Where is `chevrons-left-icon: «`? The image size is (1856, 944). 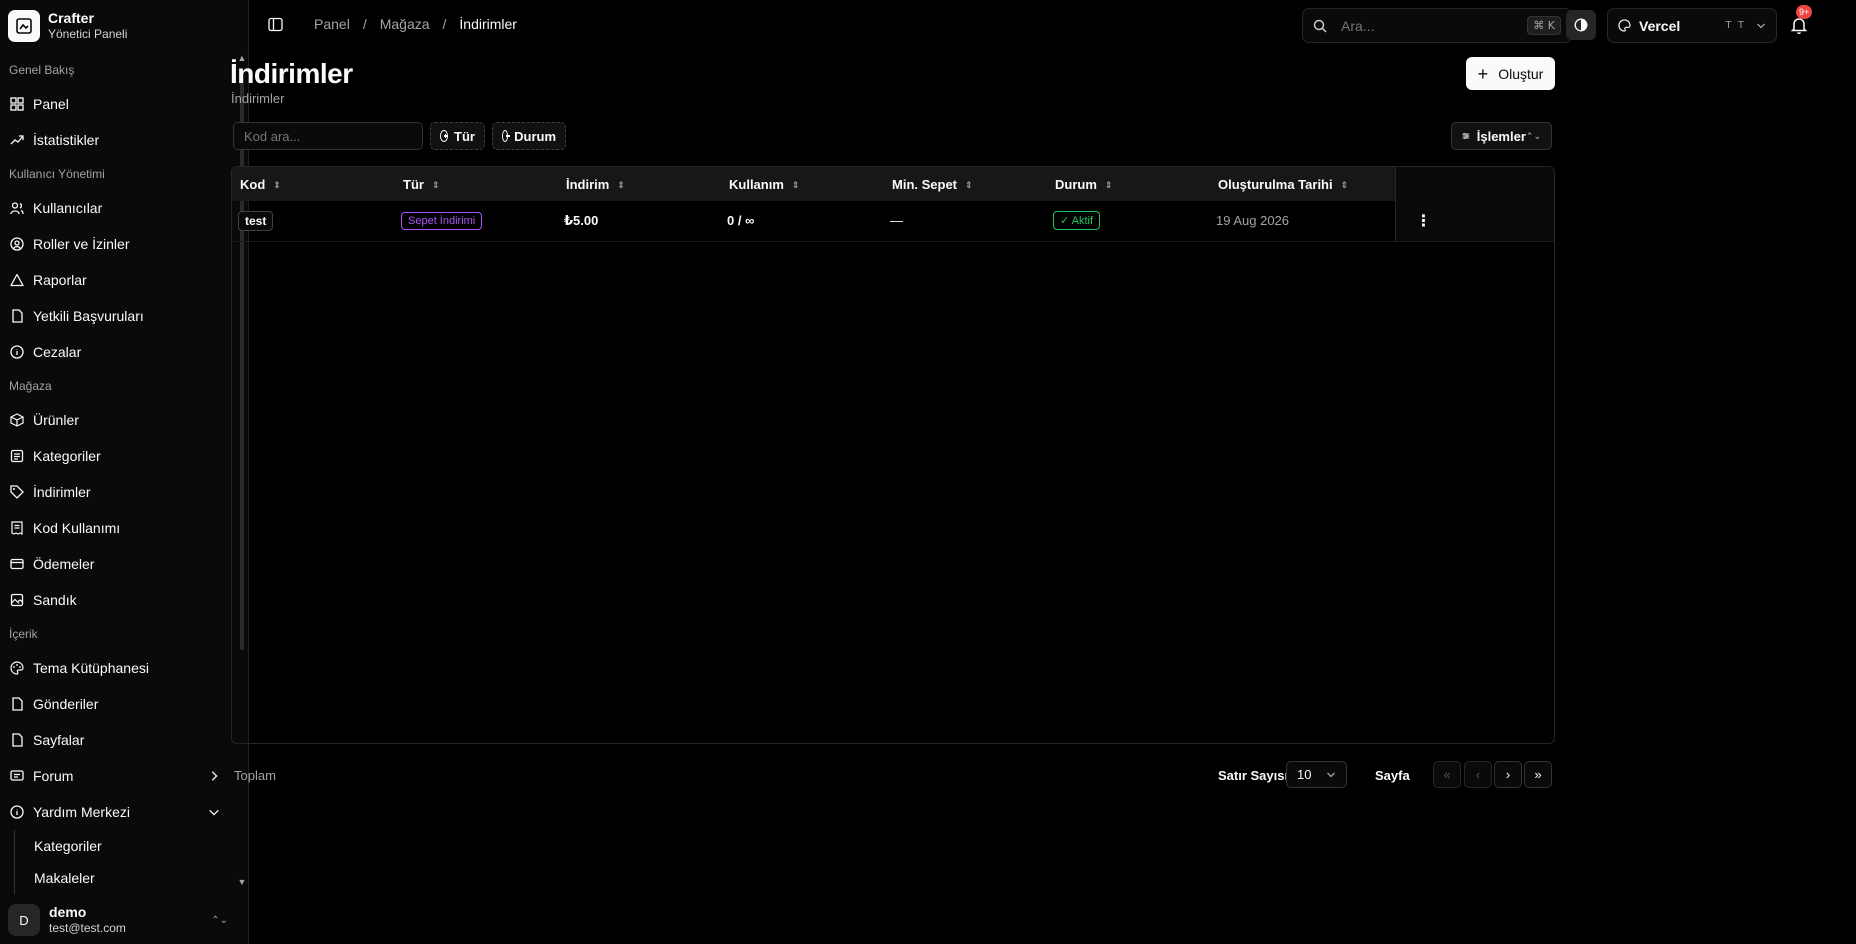
chevrons-left-icon: « is located at coordinates (1447, 774).